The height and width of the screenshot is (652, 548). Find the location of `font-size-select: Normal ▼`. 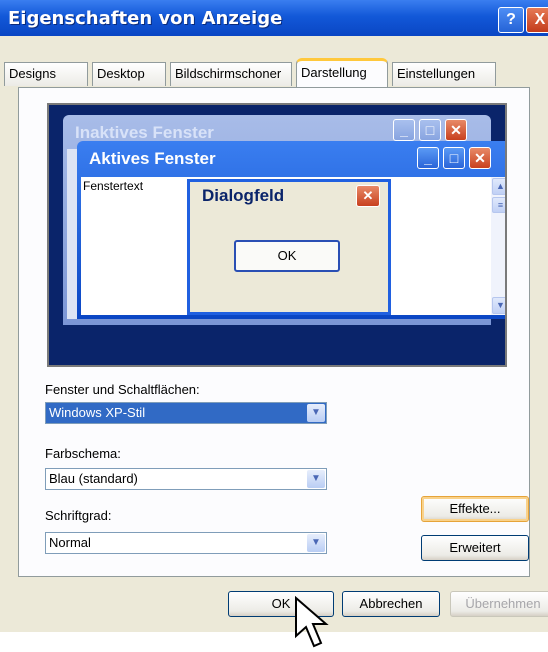

font-size-select: Normal ▼ is located at coordinates (186, 543).